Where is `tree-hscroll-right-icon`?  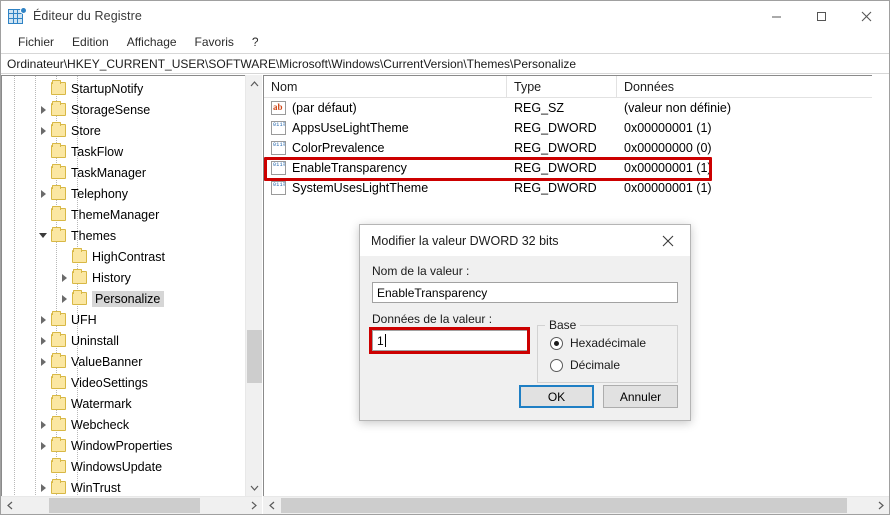
tree-hscroll-right-icon is located at coordinates (253, 505).